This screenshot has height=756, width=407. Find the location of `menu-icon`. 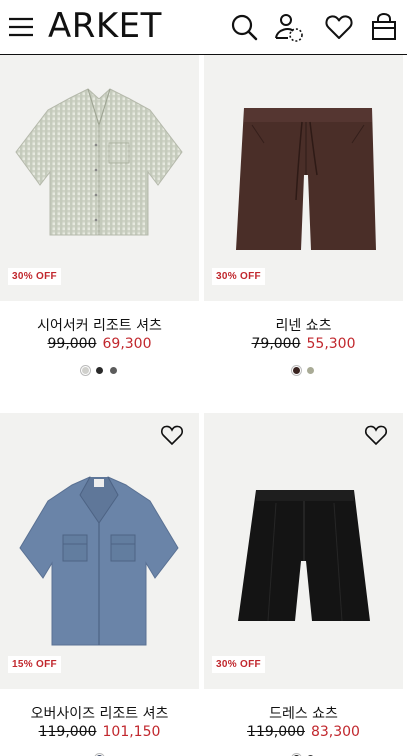

menu-icon is located at coordinates (21, 27).